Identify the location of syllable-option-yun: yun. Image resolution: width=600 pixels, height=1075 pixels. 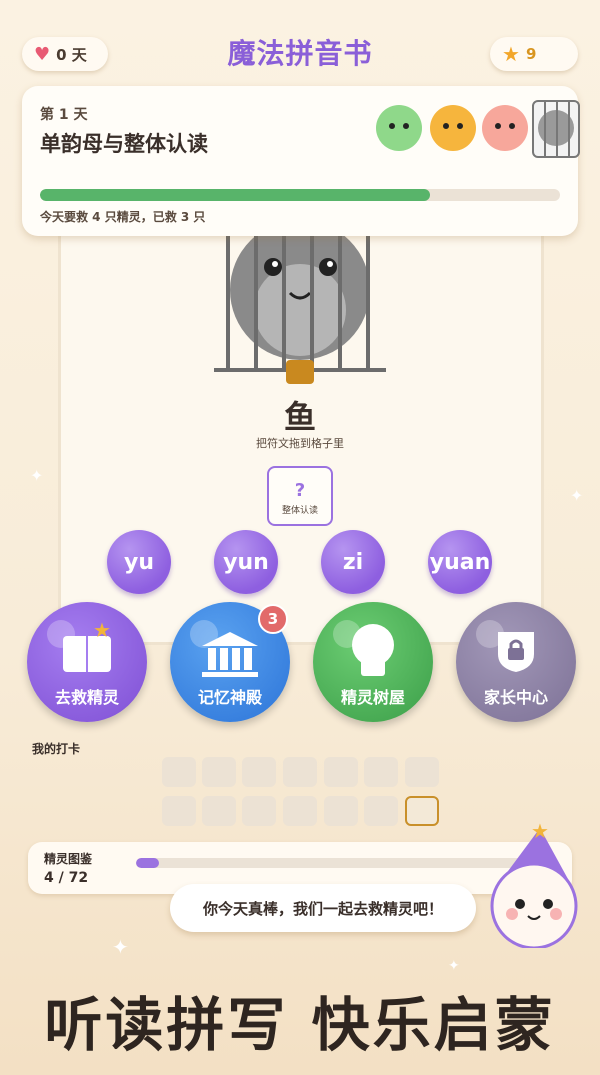
(246, 562).